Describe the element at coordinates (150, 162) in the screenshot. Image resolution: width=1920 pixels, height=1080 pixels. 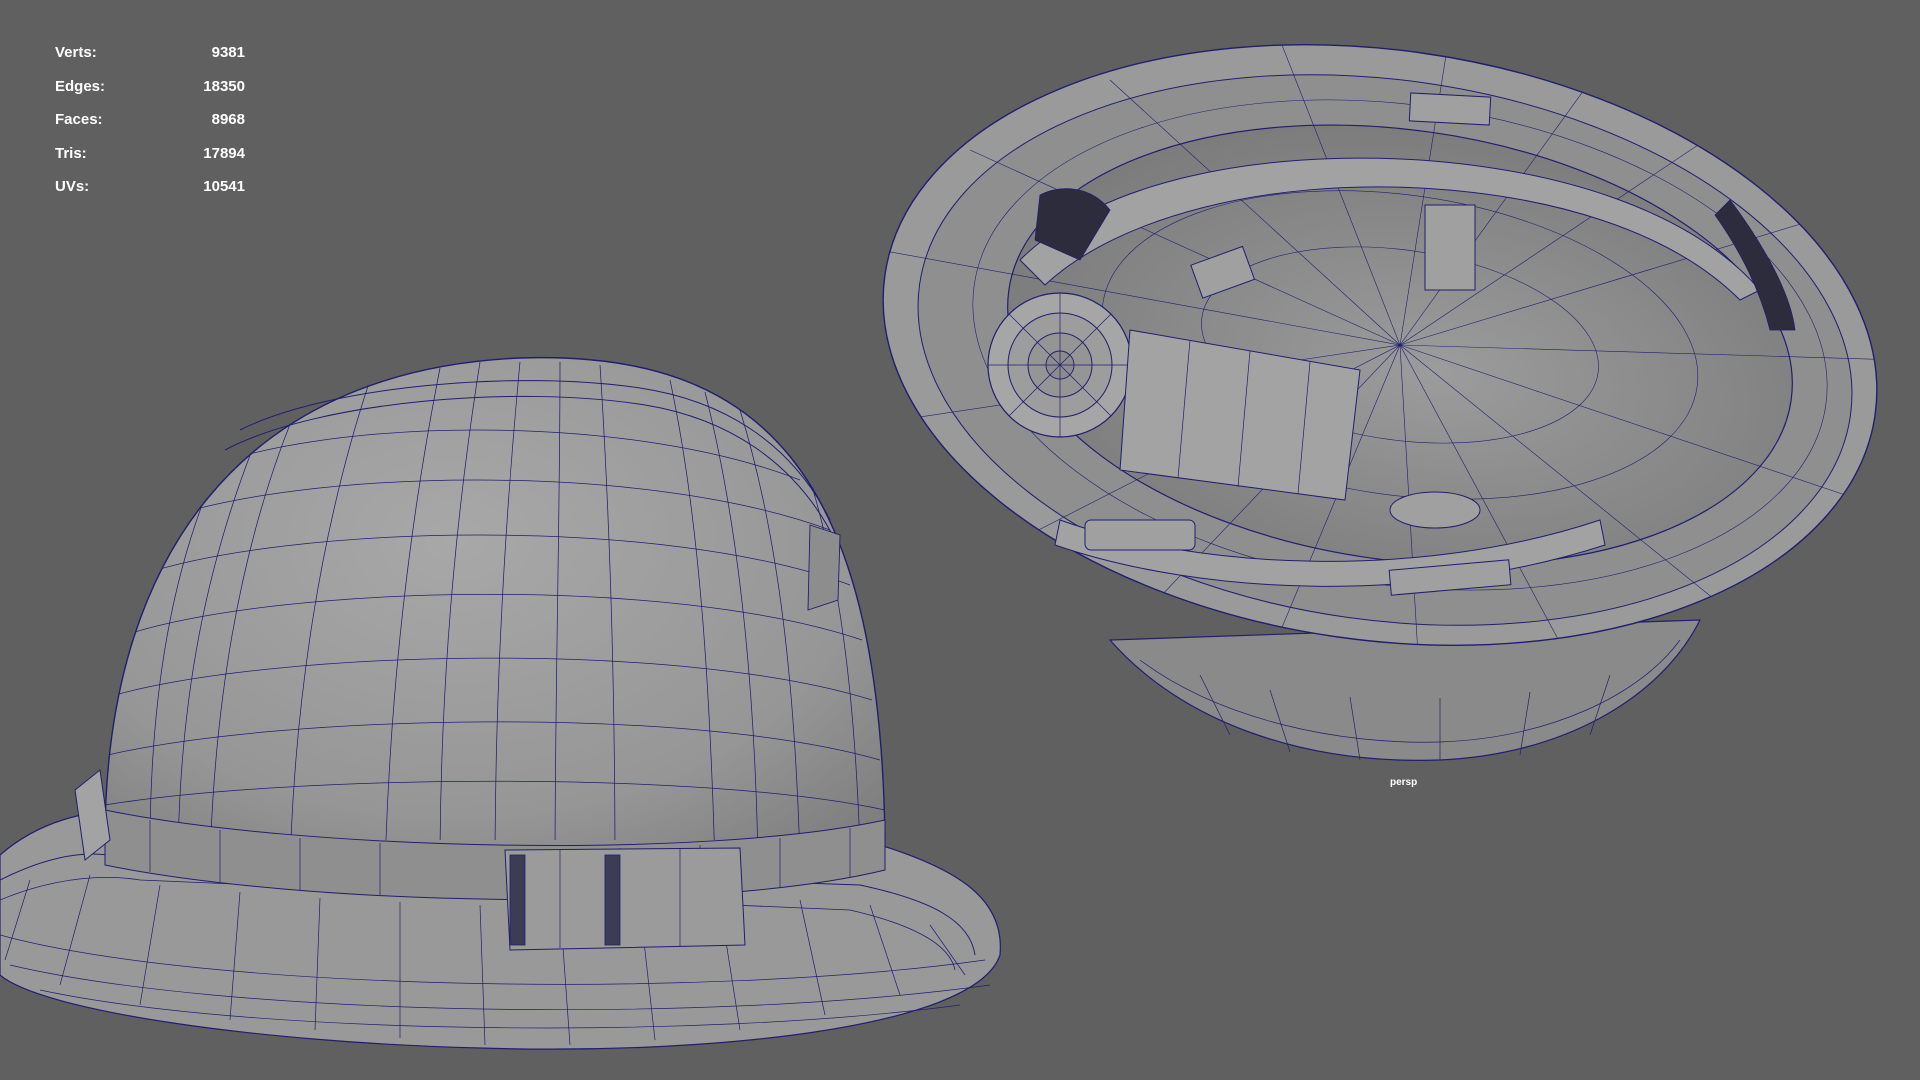
I see `hud-row-tris: Tris: 17894` at that location.